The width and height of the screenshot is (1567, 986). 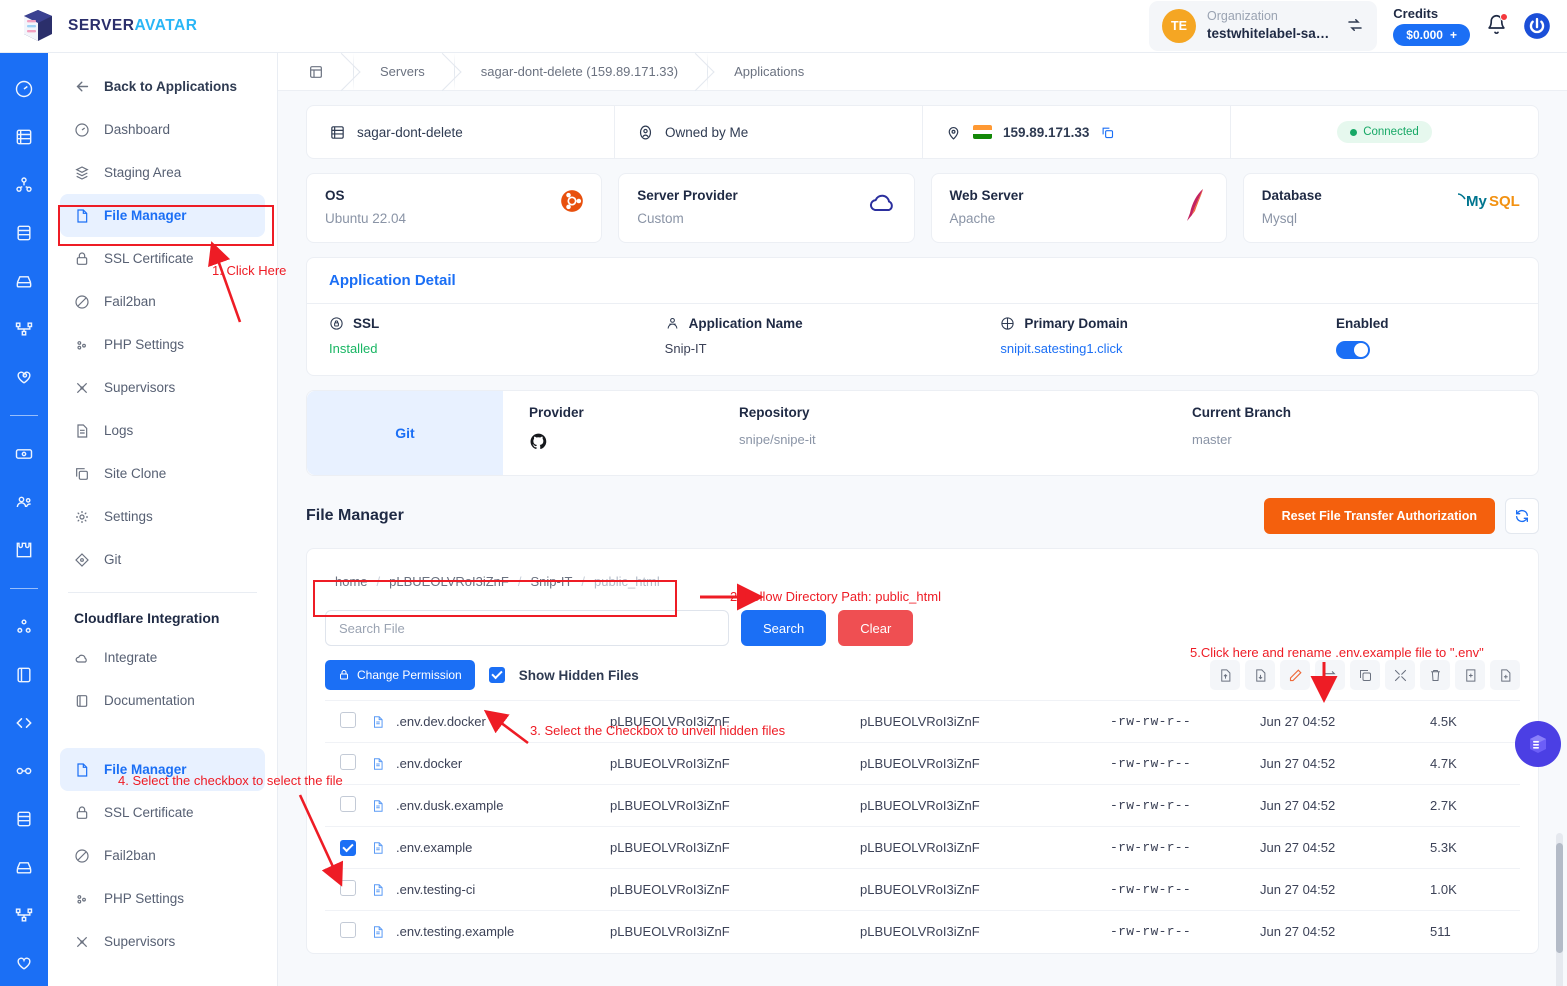 I want to click on file-permissions: -rw-rw-r--, so click(x=1185, y=889).